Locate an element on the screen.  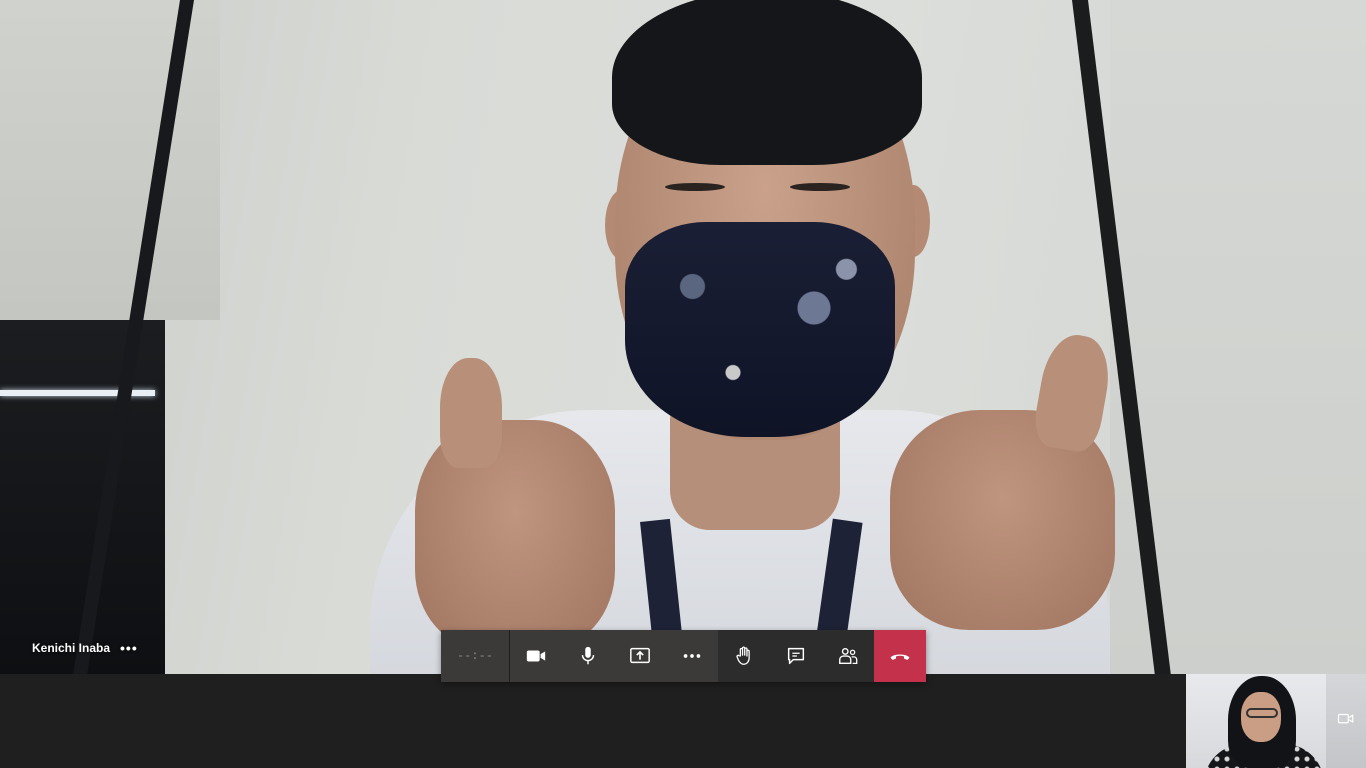
phone-hangup-icon is located at coordinates (900, 657).